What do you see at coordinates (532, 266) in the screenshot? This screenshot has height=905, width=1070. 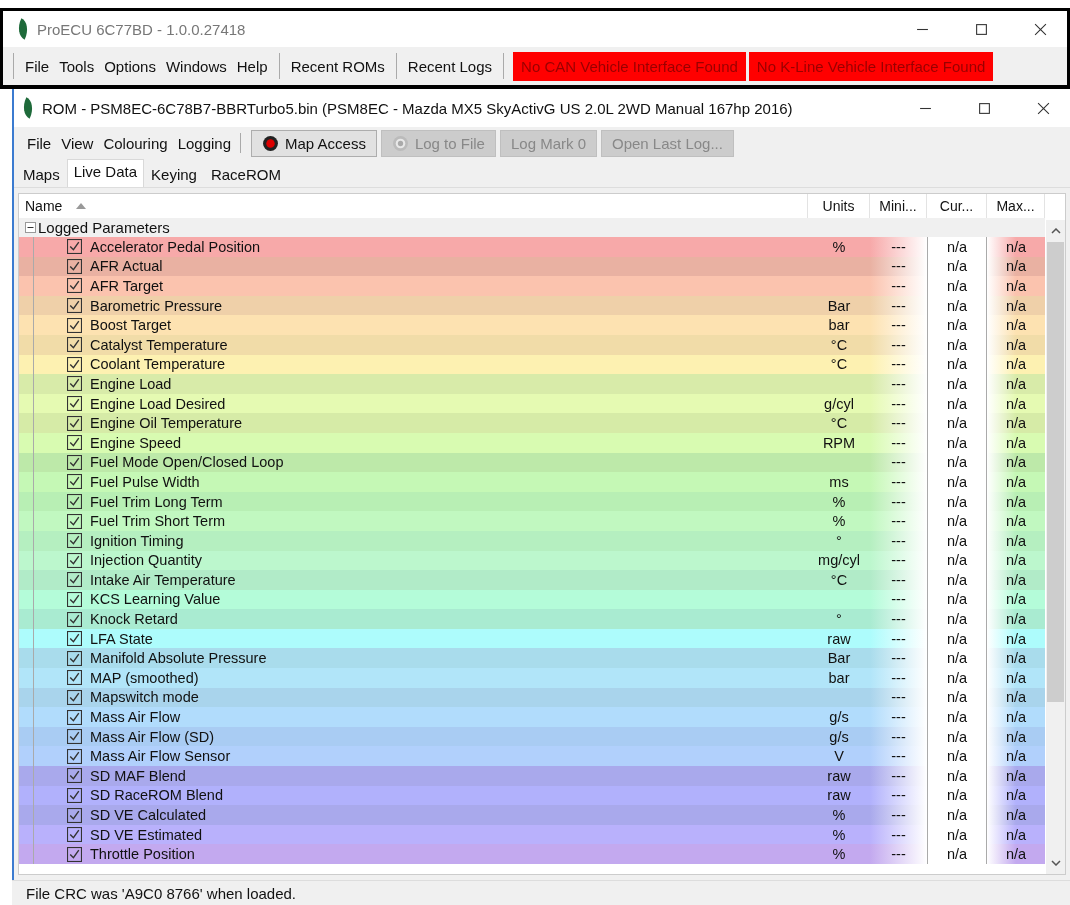 I see `table-row: AFR Actual --- n/a n/a` at bounding box center [532, 266].